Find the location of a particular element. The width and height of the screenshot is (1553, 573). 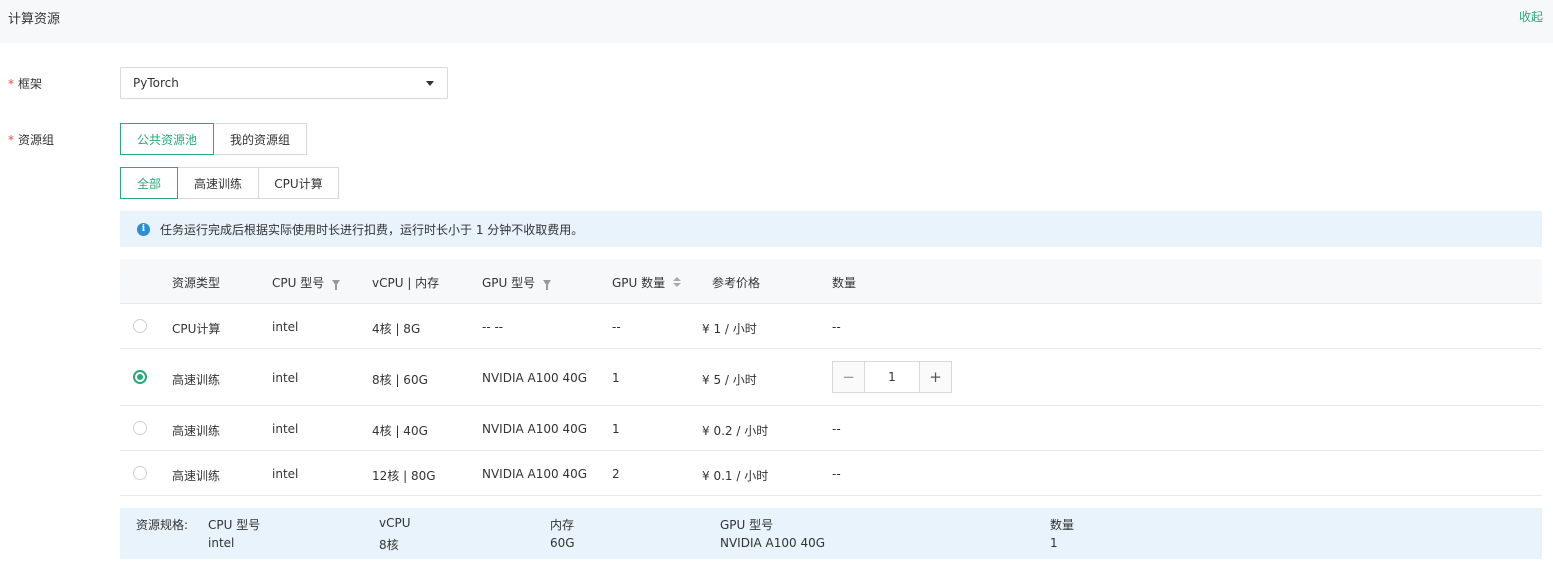

quantity-input is located at coordinates (892, 377).